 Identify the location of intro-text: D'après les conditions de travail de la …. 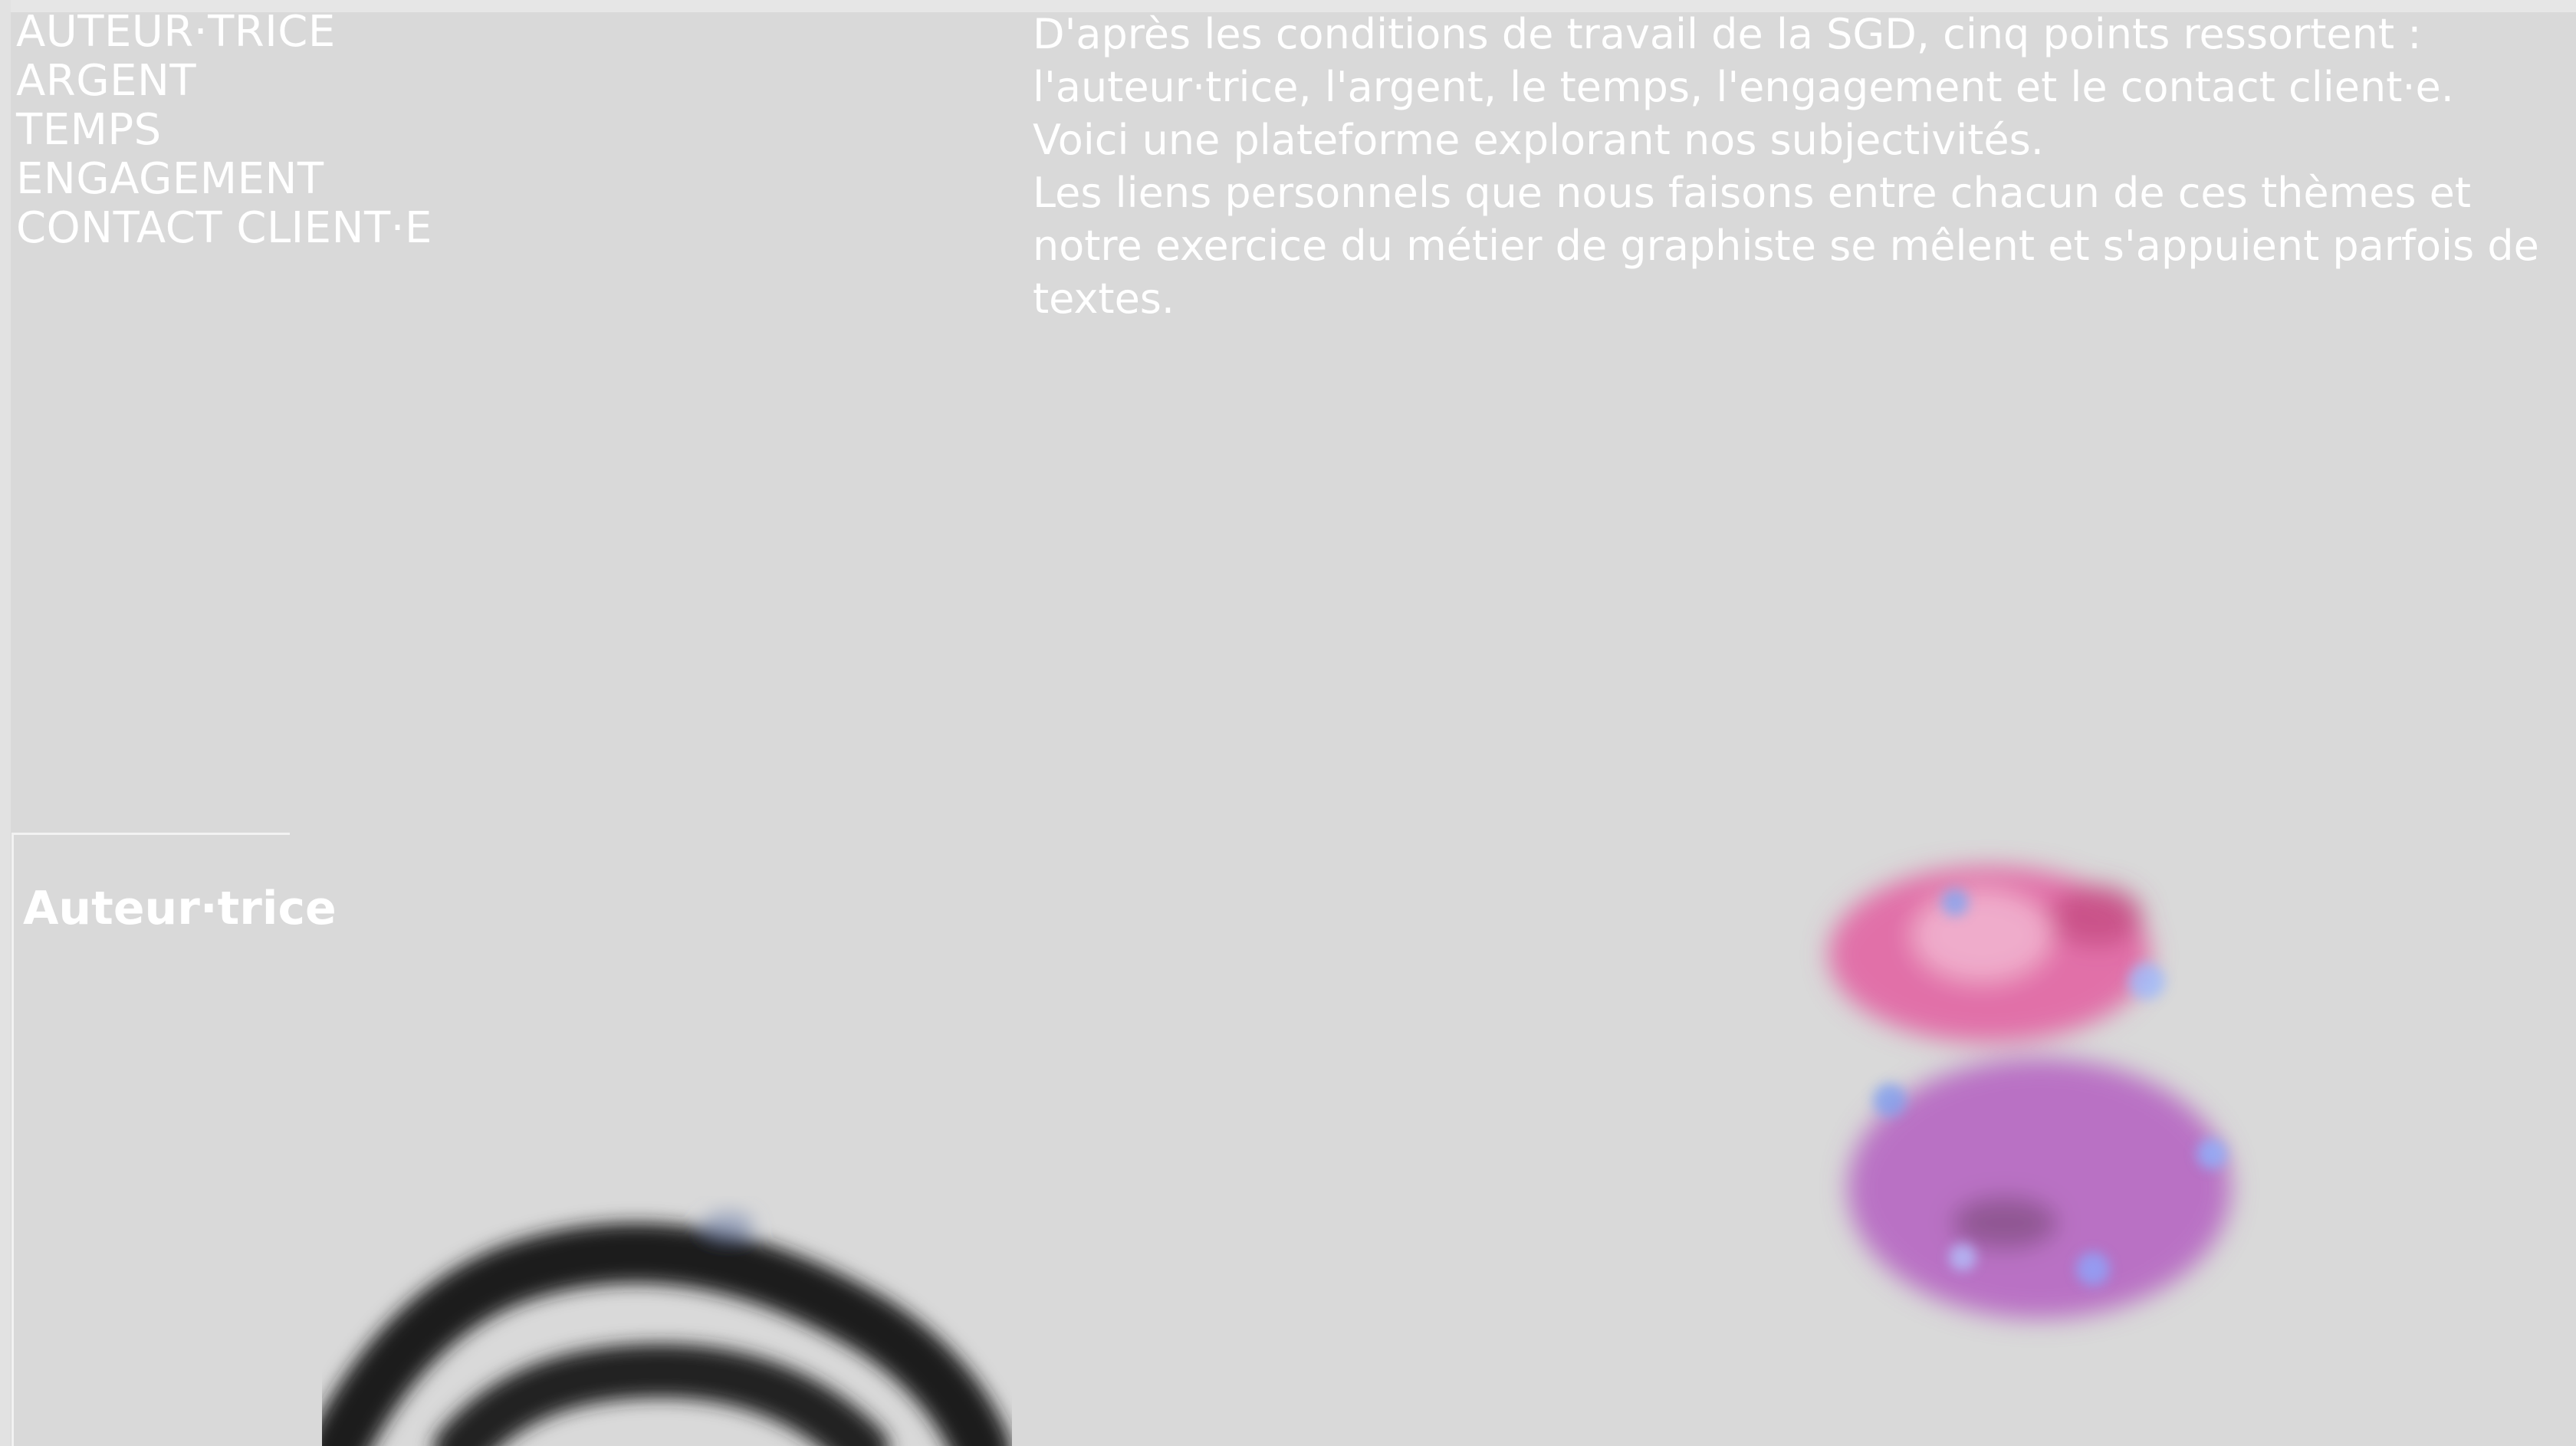
(1796, 166).